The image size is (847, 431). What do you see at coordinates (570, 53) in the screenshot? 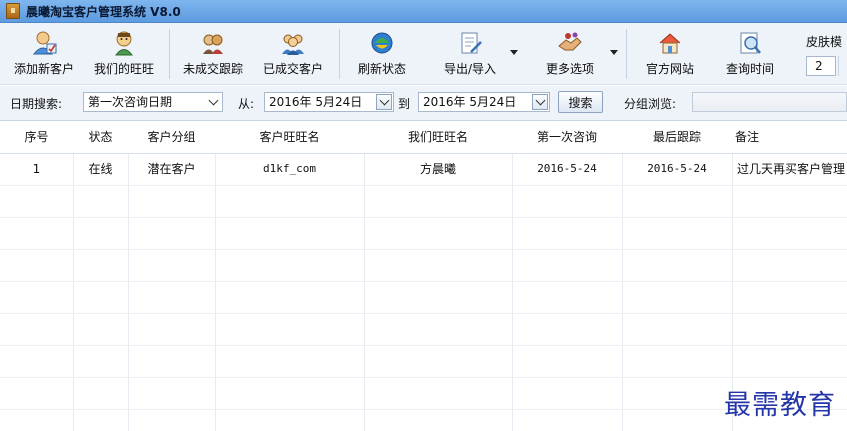
I see `more-options-button: 更多选项` at bounding box center [570, 53].